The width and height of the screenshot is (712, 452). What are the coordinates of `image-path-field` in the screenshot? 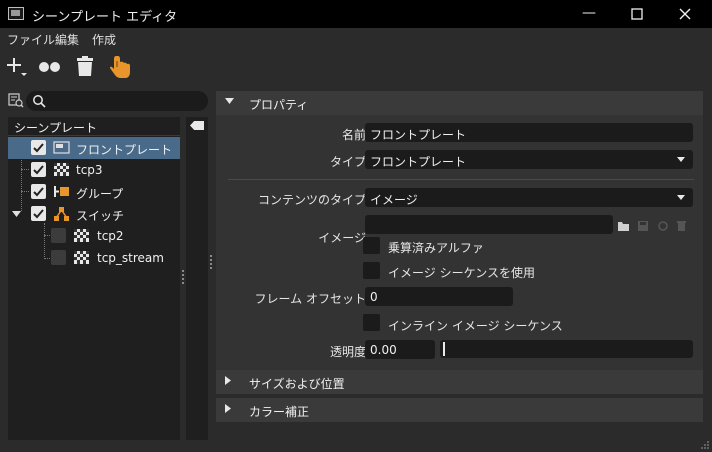 It's located at (489, 224).